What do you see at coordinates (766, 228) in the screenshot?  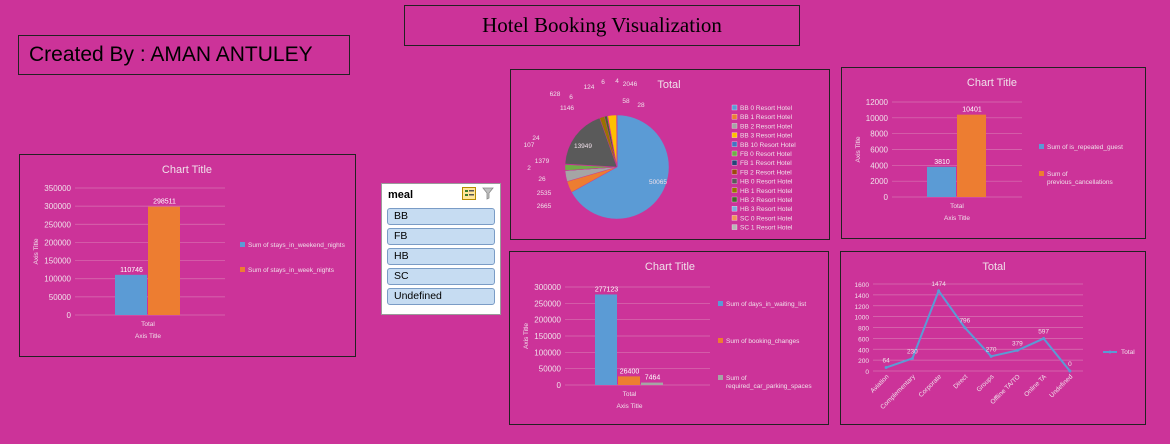 I see `legend-label-13: SC 1 Resort Hotel` at bounding box center [766, 228].